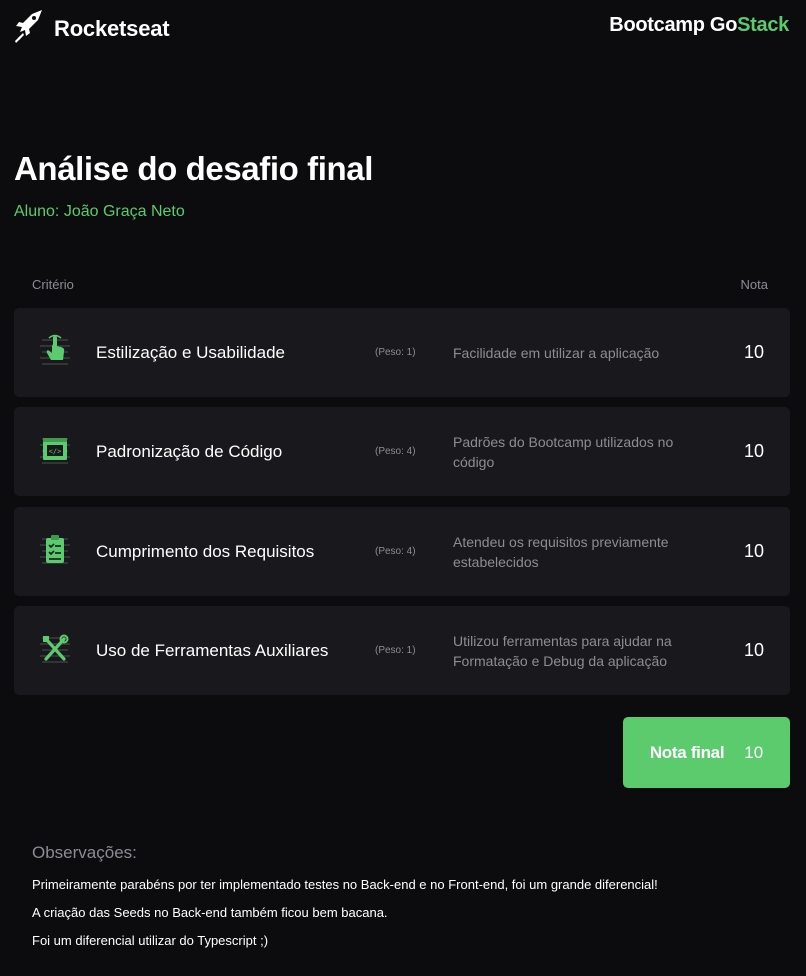 This screenshot has height=976, width=806. Describe the element at coordinates (84, 852) in the screenshot. I see `observations-title: Observações:` at that location.